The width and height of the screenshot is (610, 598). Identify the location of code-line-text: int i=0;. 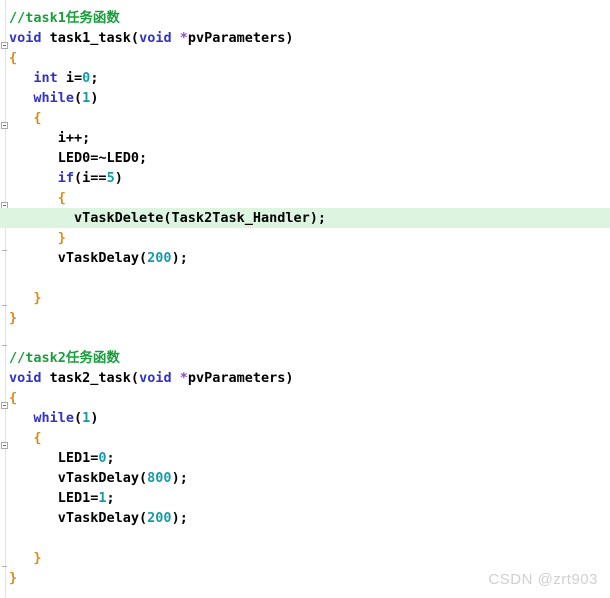
(49, 78).